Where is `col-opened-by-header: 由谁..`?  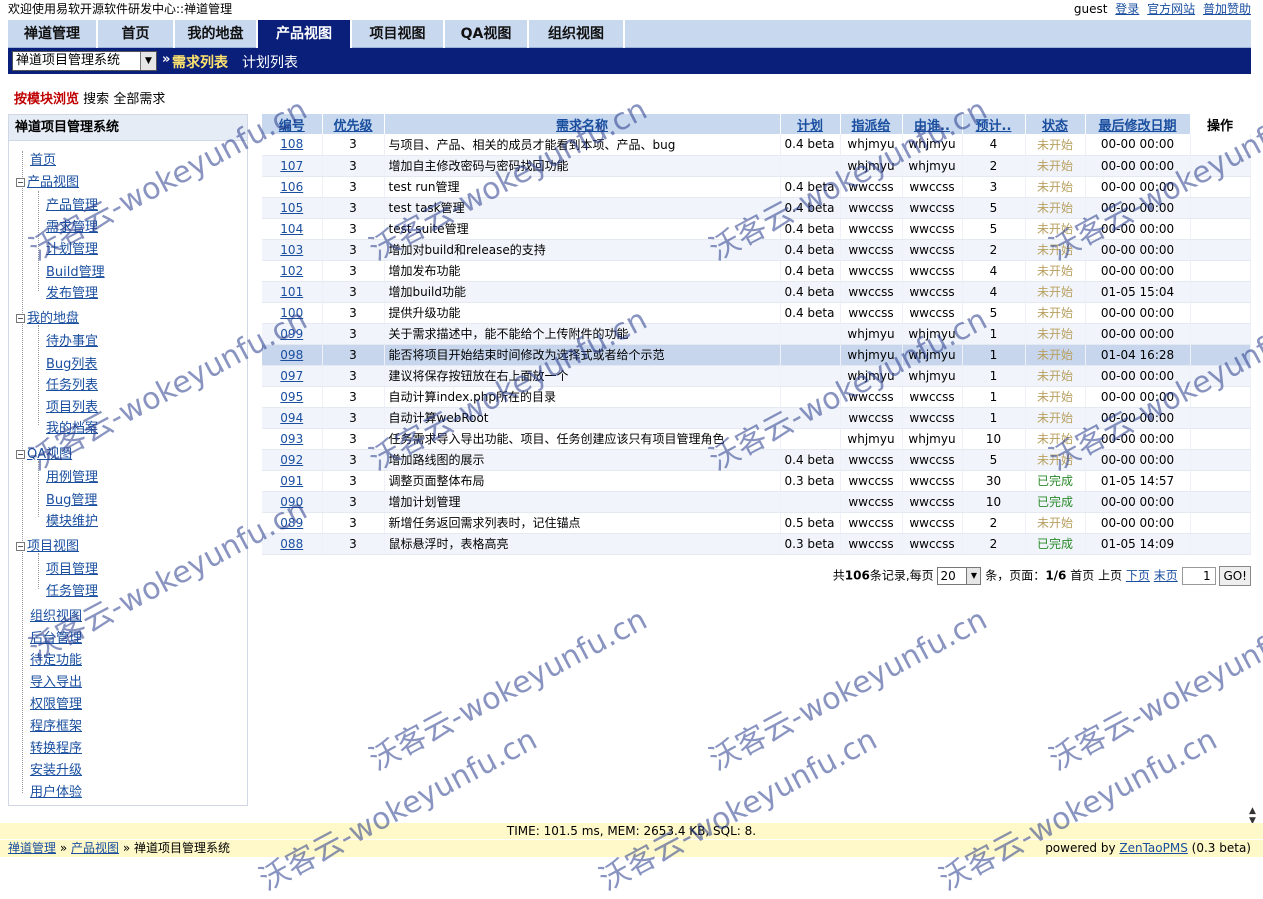 col-opened-by-header: 由谁.. is located at coordinates (932, 124).